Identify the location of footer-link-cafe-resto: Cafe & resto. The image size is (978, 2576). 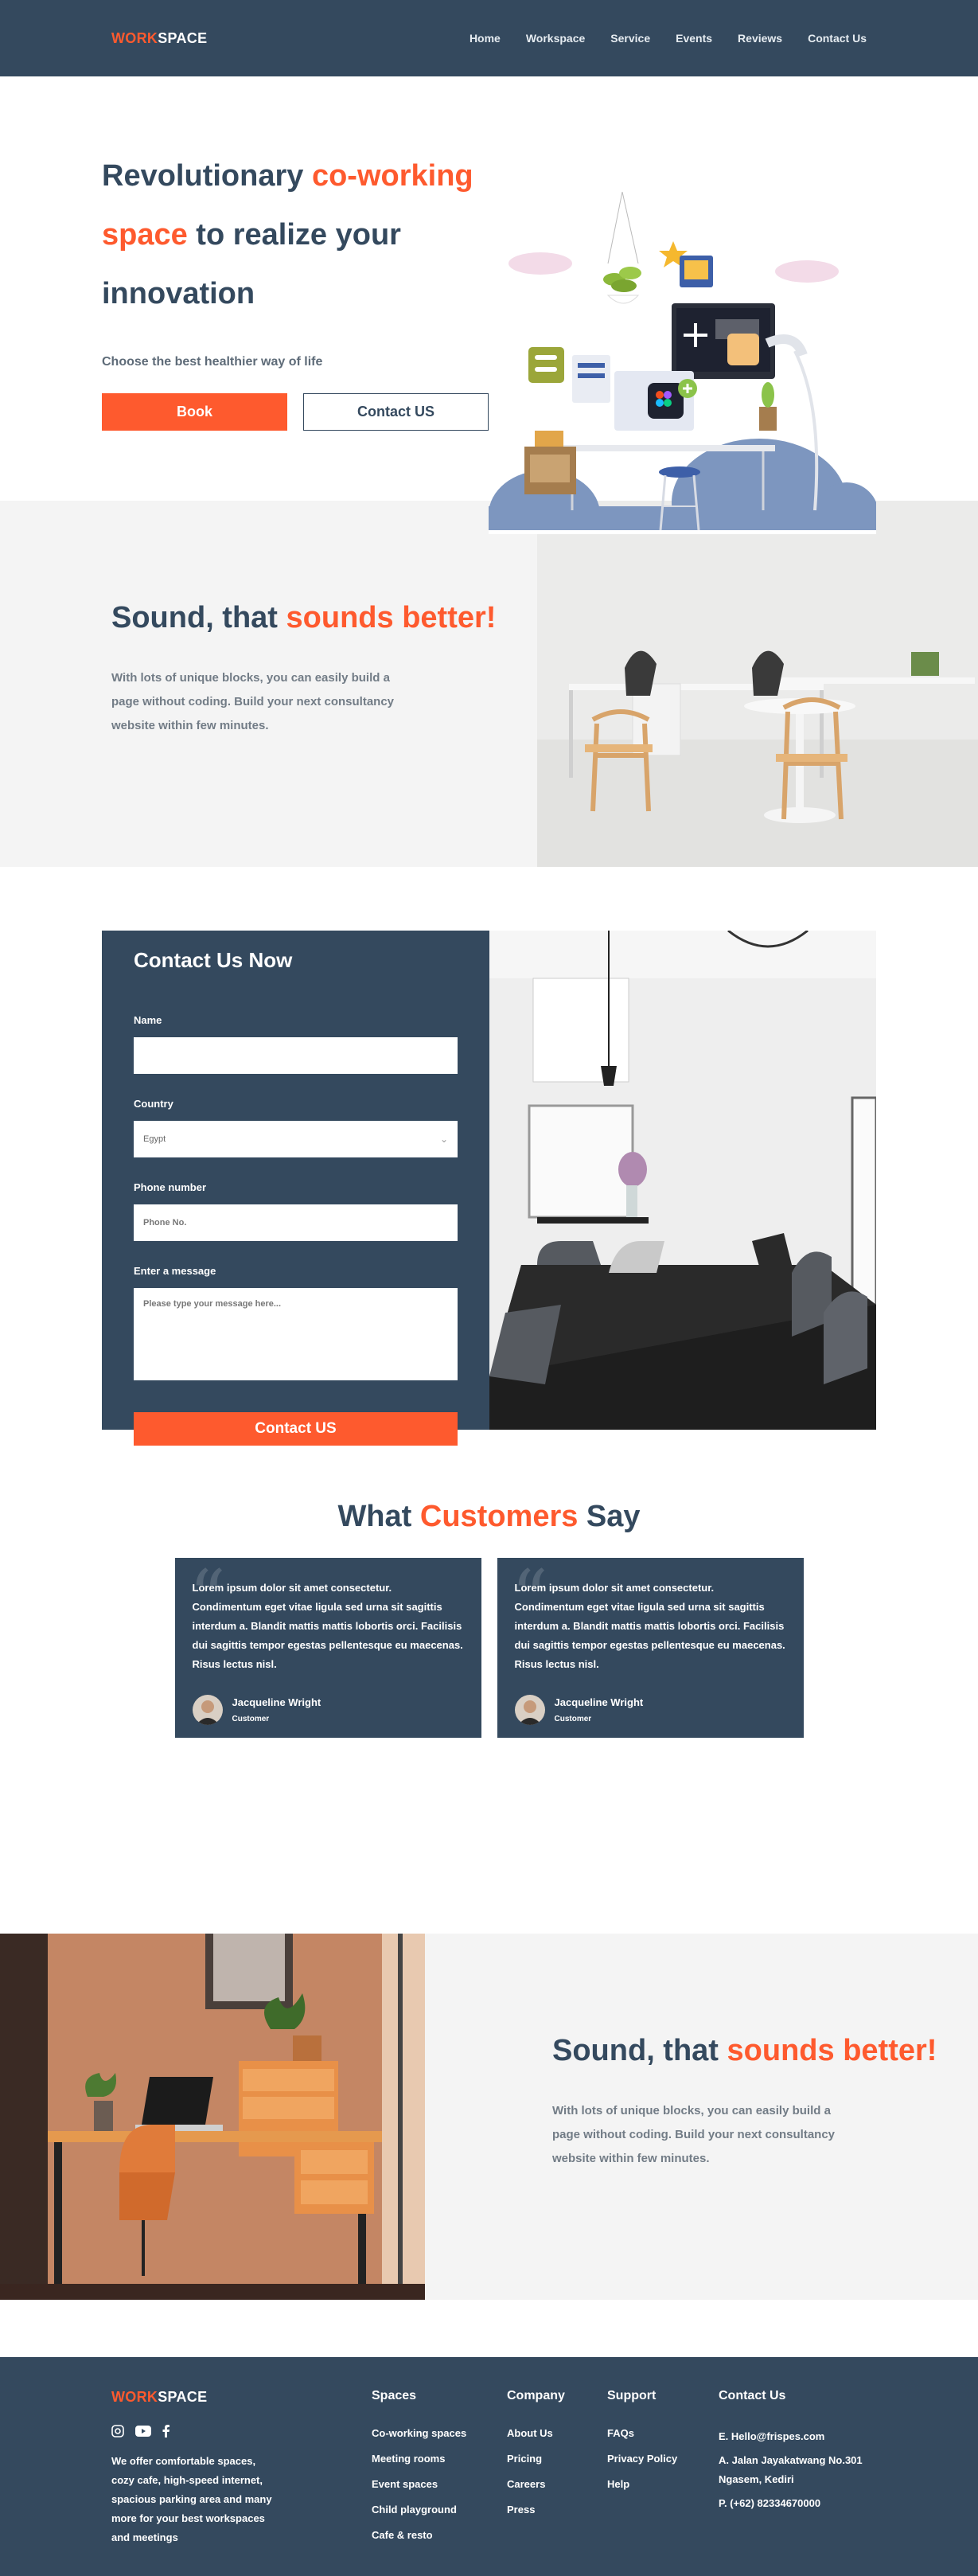
(439, 2535).